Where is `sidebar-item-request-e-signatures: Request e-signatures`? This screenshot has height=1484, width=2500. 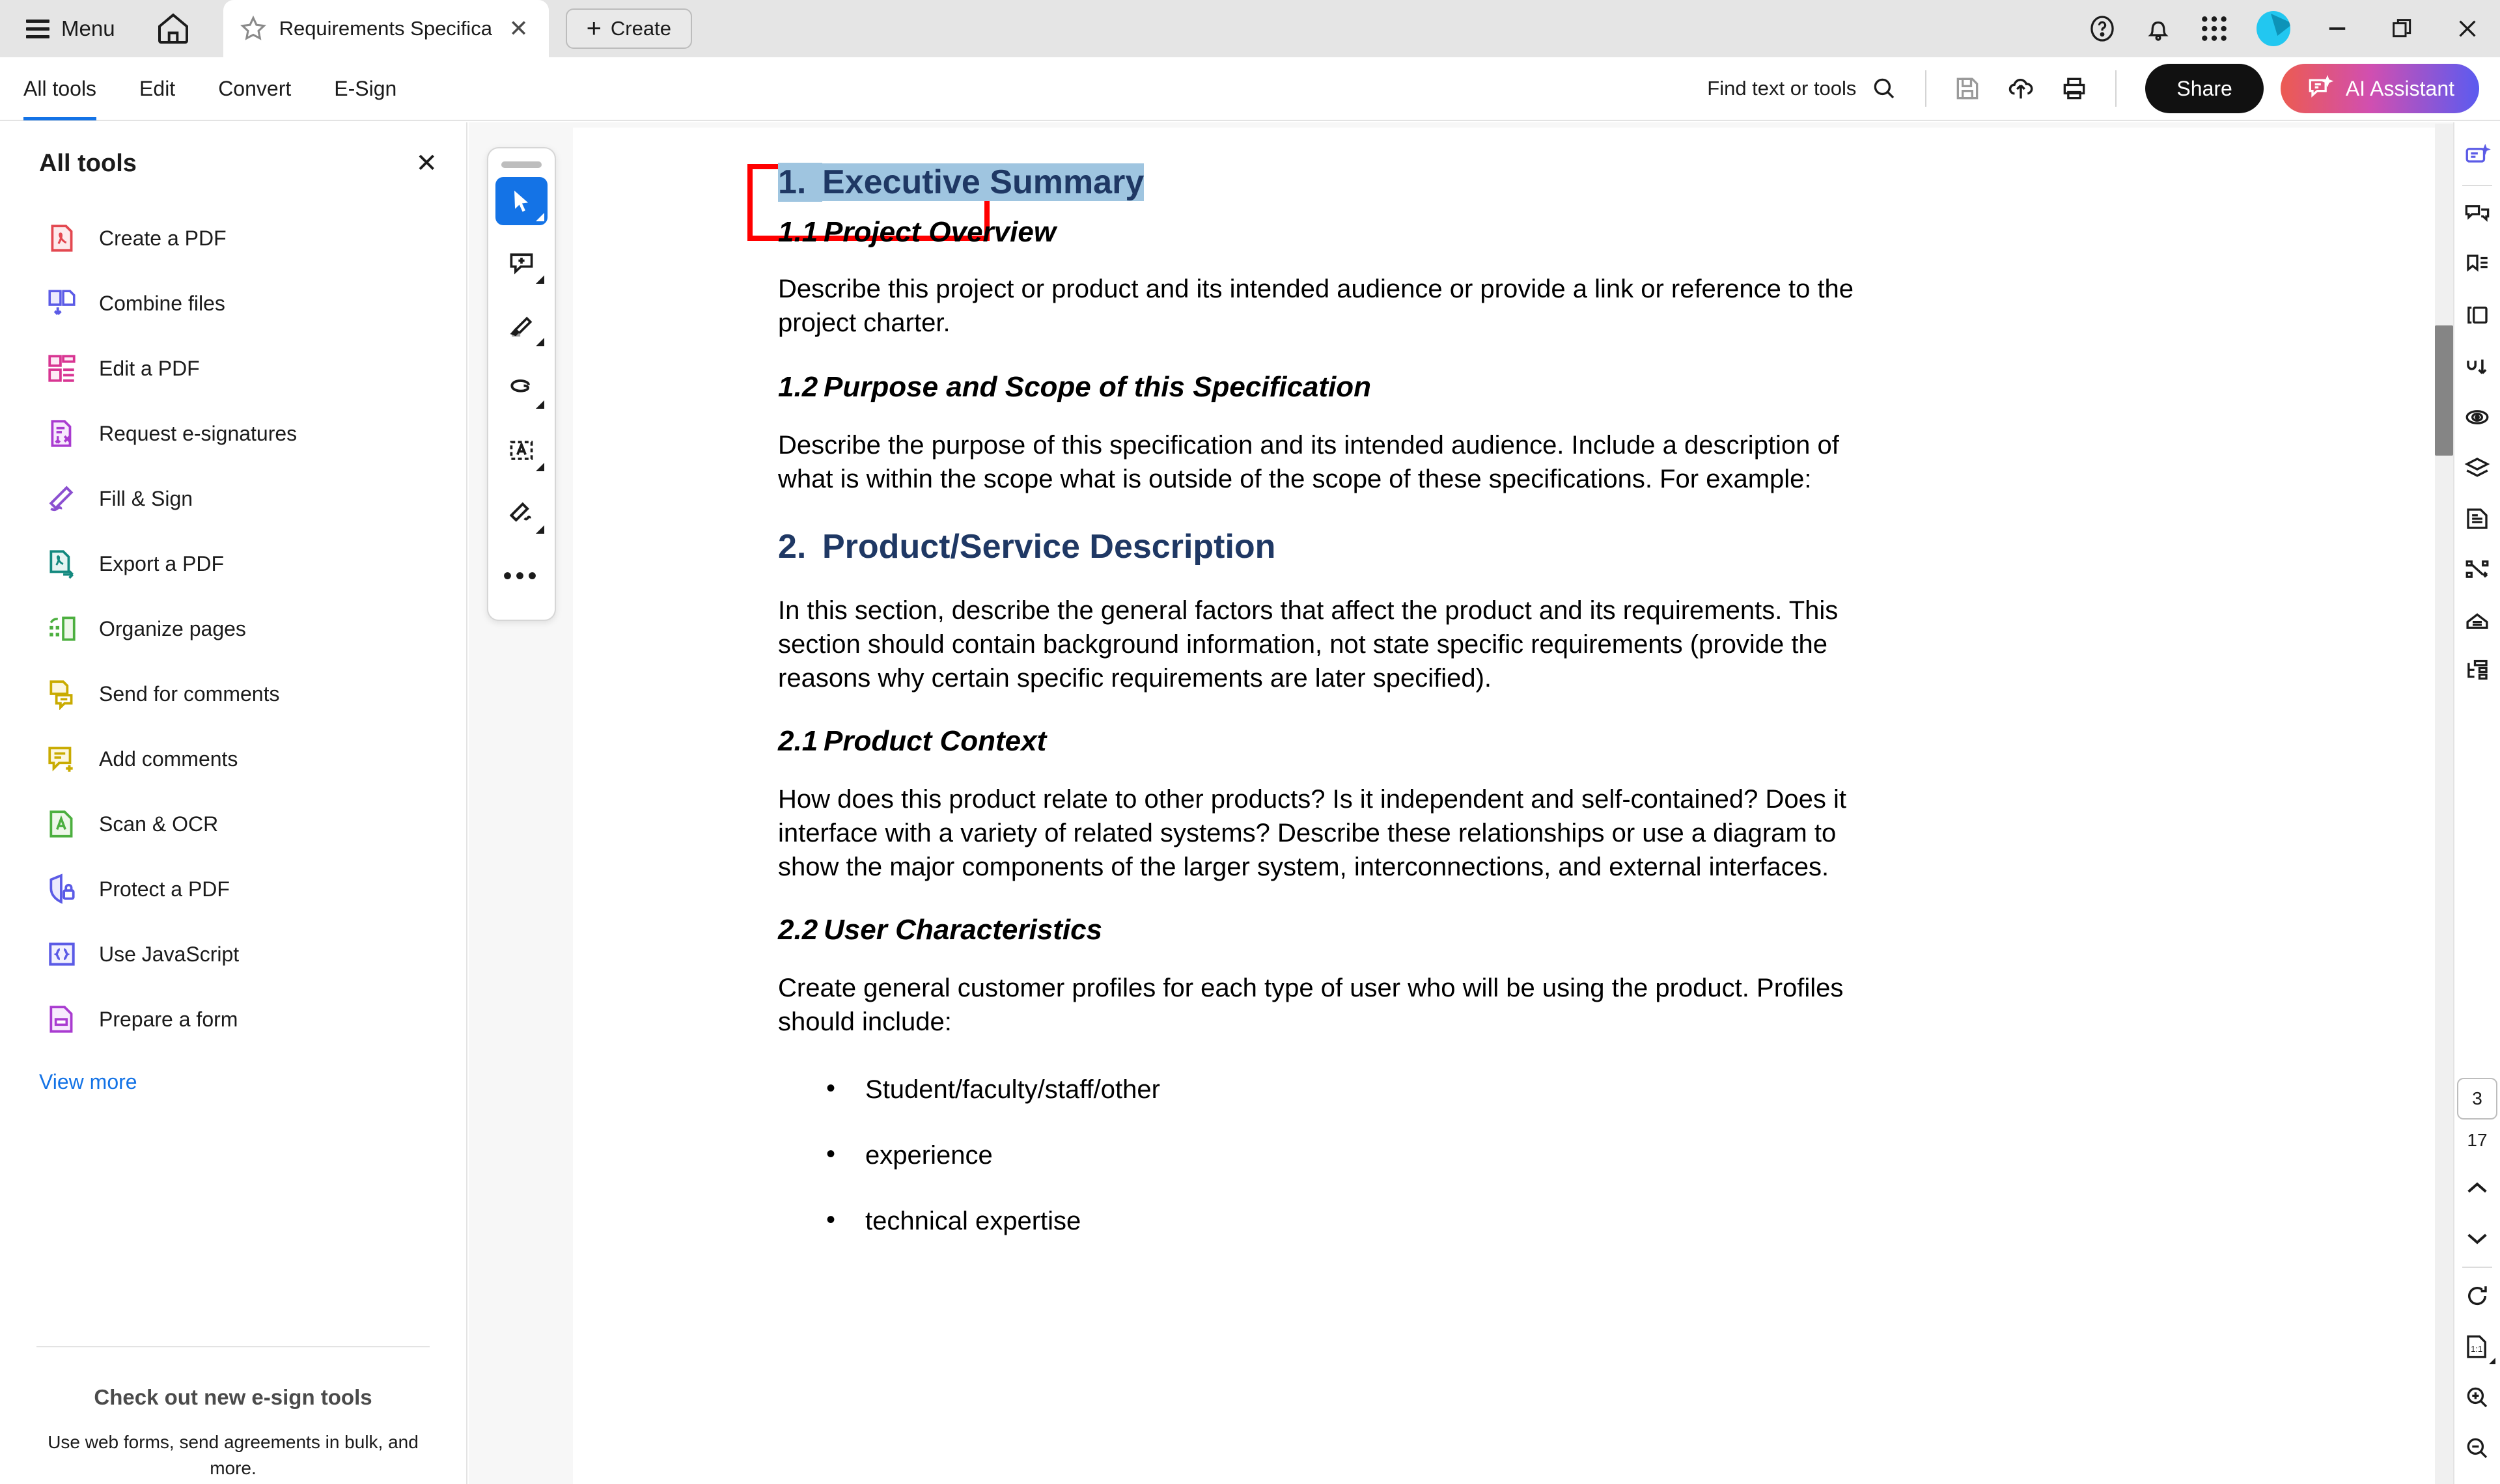 sidebar-item-request-e-signatures: Request e-signatures is located at coordinates (233, 433).